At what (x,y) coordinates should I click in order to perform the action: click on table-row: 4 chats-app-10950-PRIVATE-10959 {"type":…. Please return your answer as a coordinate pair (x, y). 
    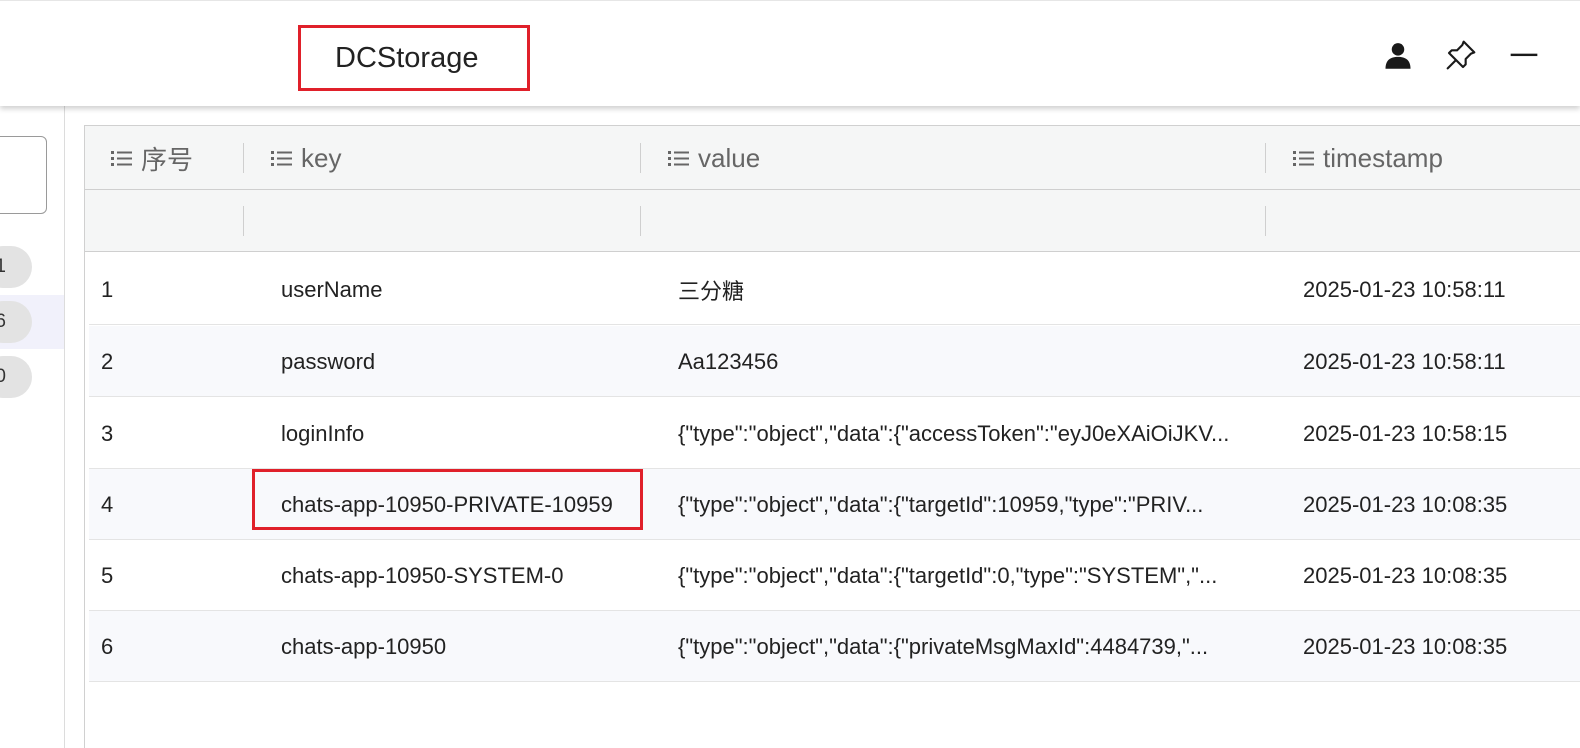
    Looking at the image, I should click on (834, 504).